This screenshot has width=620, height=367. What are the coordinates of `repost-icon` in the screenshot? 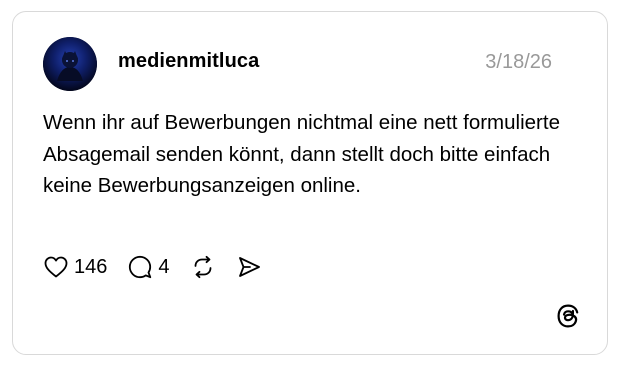 It's located at (202, 267).